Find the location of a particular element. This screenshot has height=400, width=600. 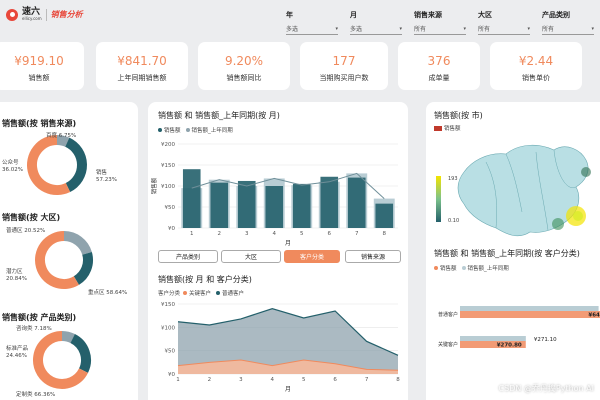

kpi-card-buyers: 177 当期购买用户数 is located at coordinates (344, 66).